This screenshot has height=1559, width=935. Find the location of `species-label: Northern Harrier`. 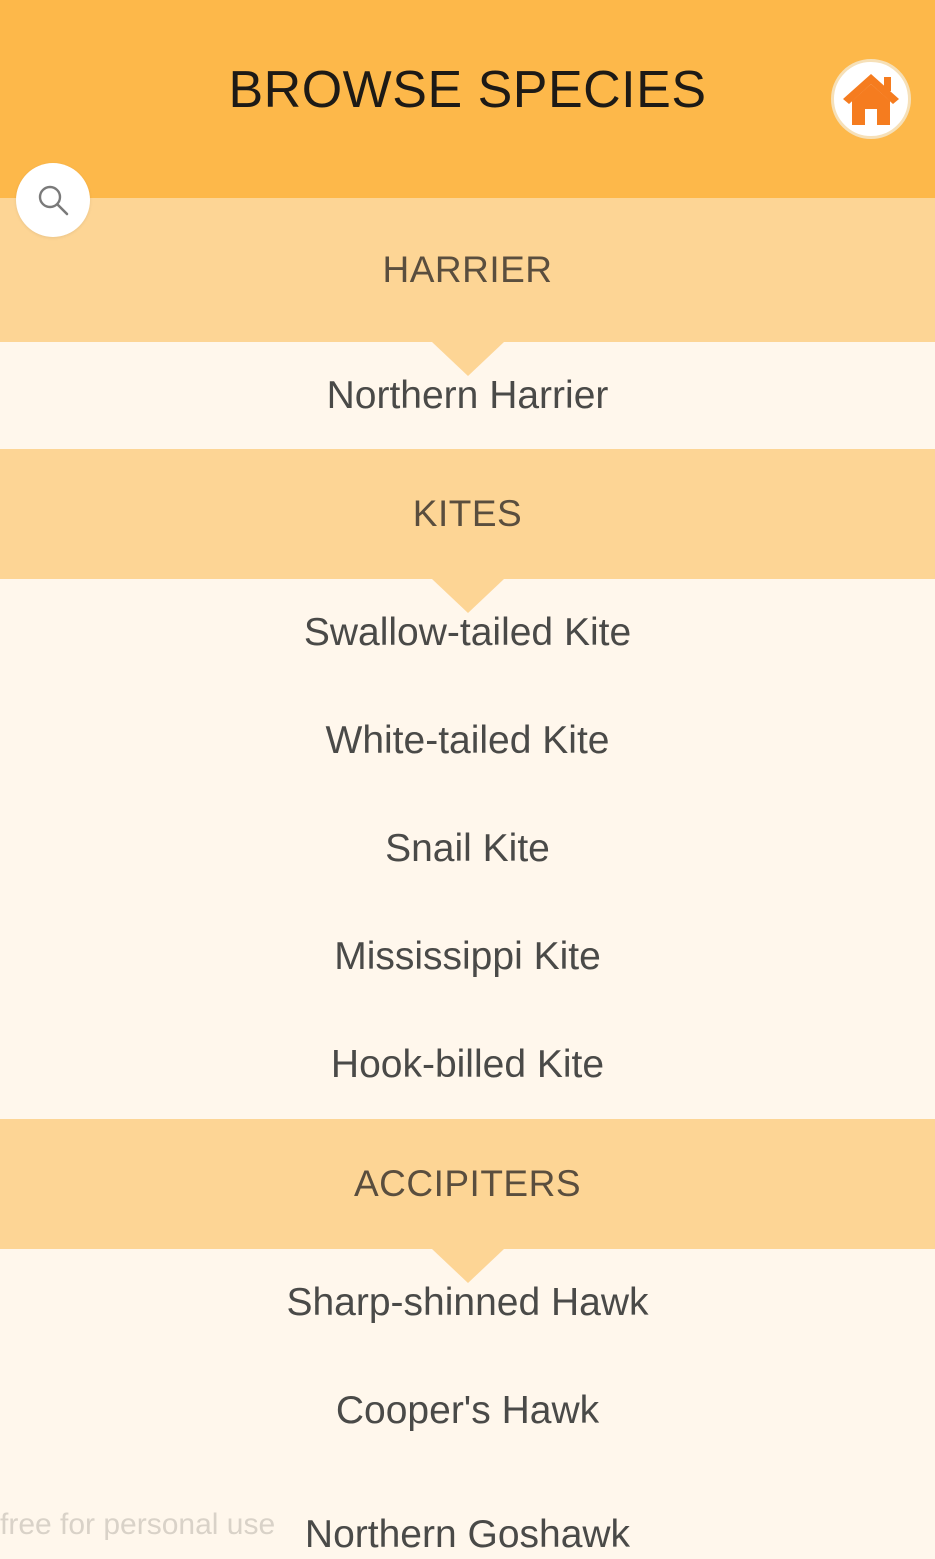

species-label: Northern Harrier is located at coordinates (467, 395).